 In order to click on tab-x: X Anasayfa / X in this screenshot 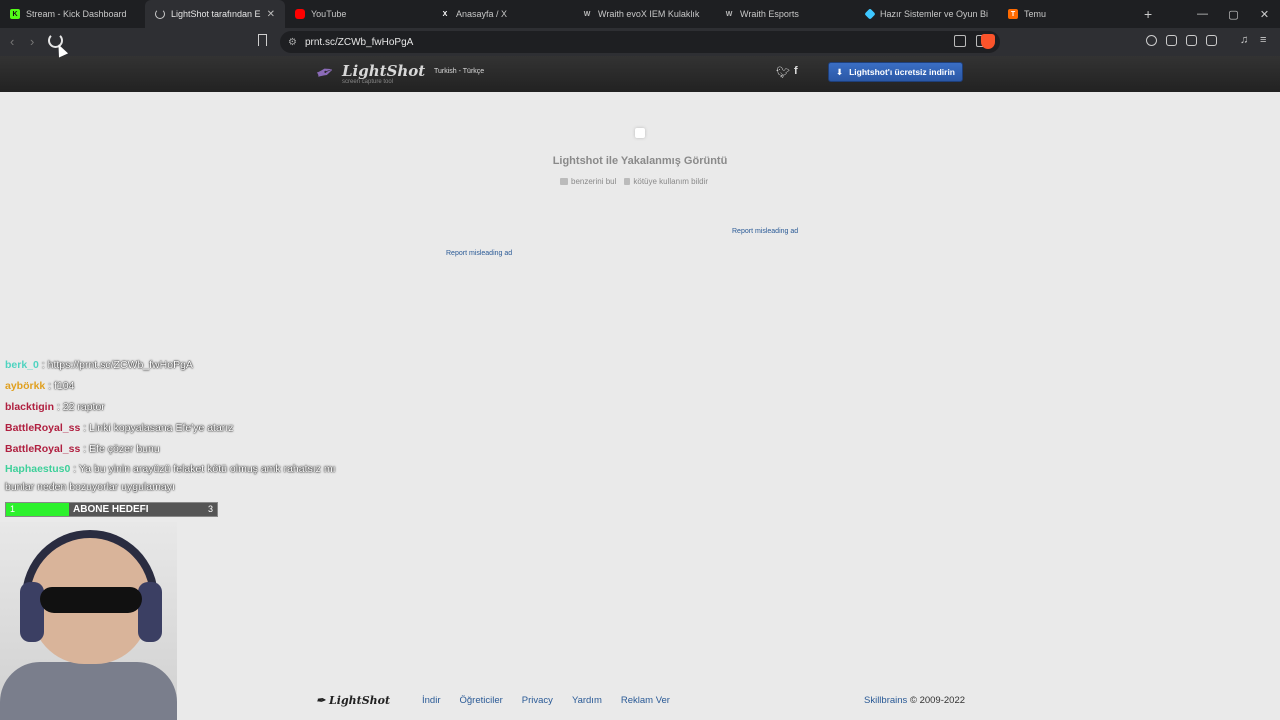, I will do `click(501, 14)`.